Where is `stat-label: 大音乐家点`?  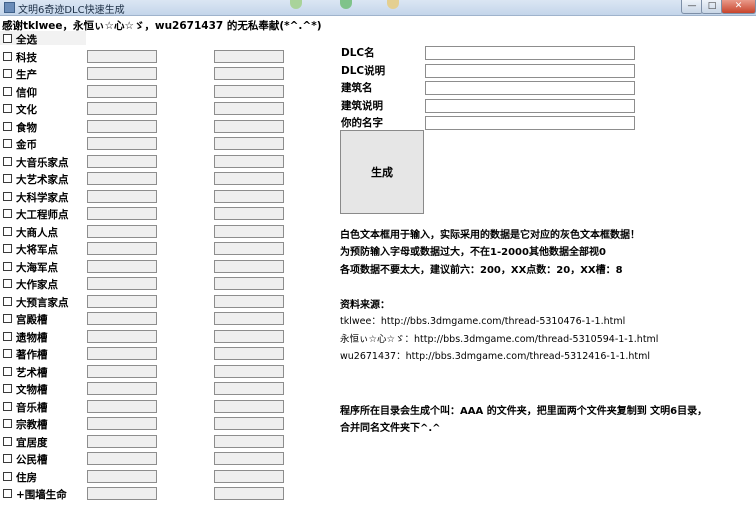
stat-label: 大音乐家点 is located at coordinates (42, 162).